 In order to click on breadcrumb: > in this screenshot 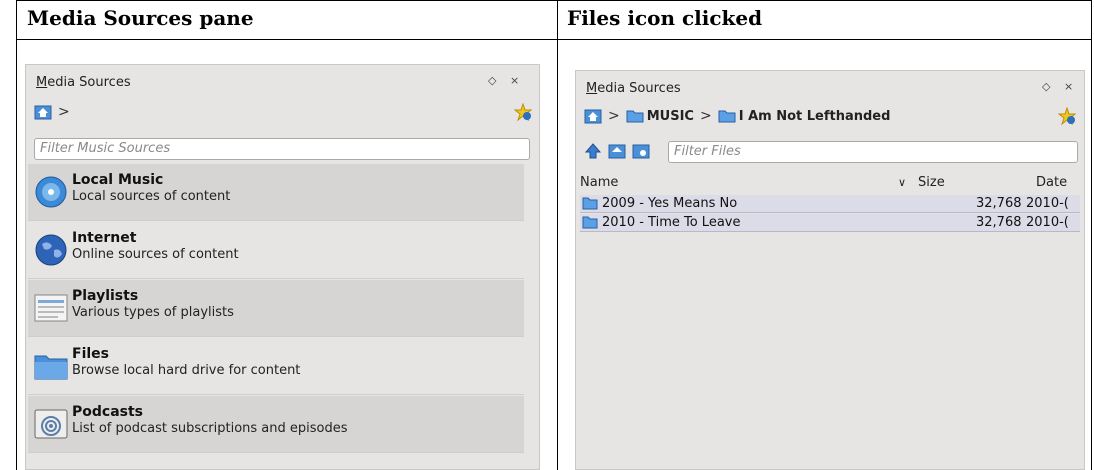, I will do `click(52, 112)`.